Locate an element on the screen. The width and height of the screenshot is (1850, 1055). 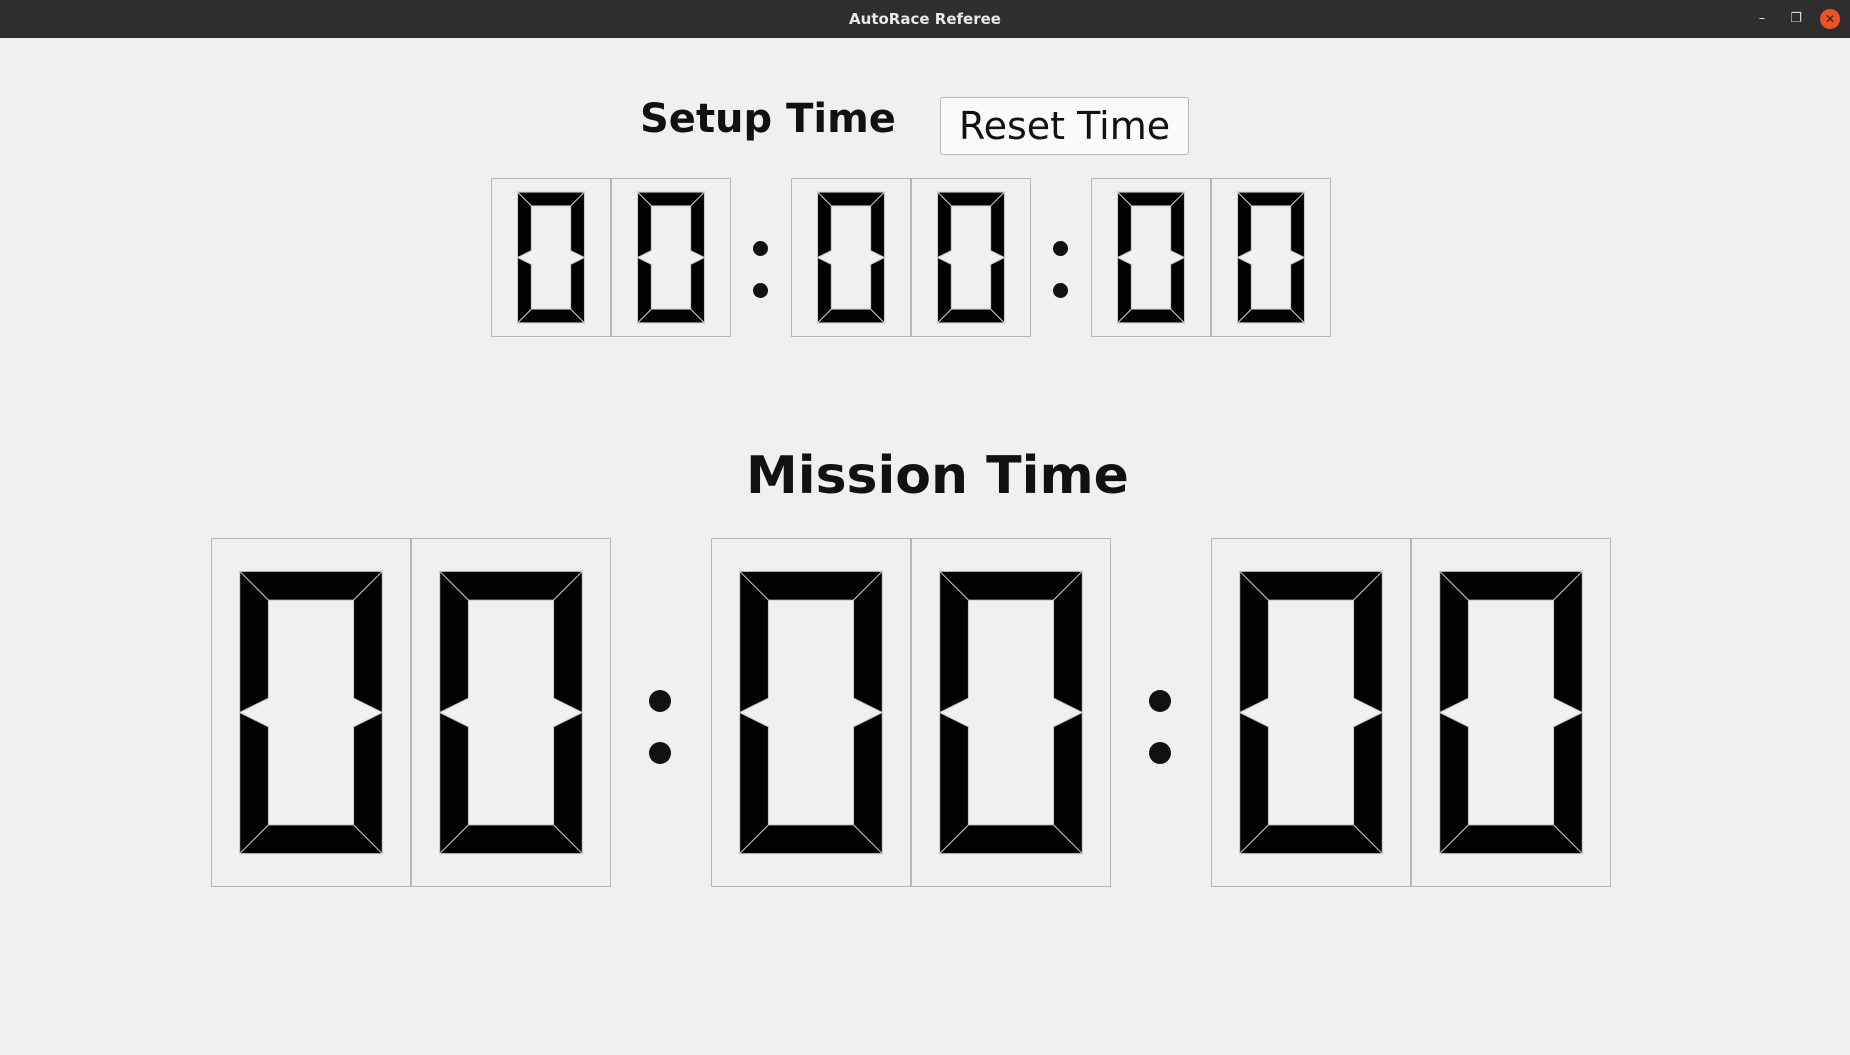
title-bar: AutoRace Referee – ❐ ✕ is located at coordinates (925, 19).